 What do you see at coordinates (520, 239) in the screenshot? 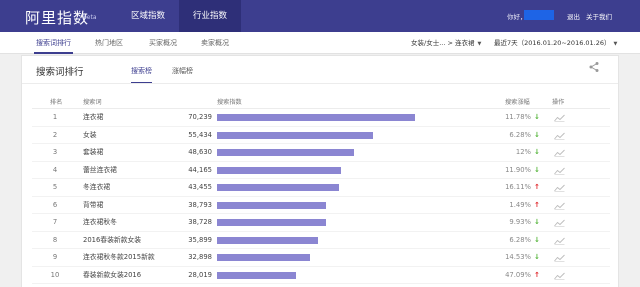
I see `change-cell: 6.28%` at bounding box center [520, 239].